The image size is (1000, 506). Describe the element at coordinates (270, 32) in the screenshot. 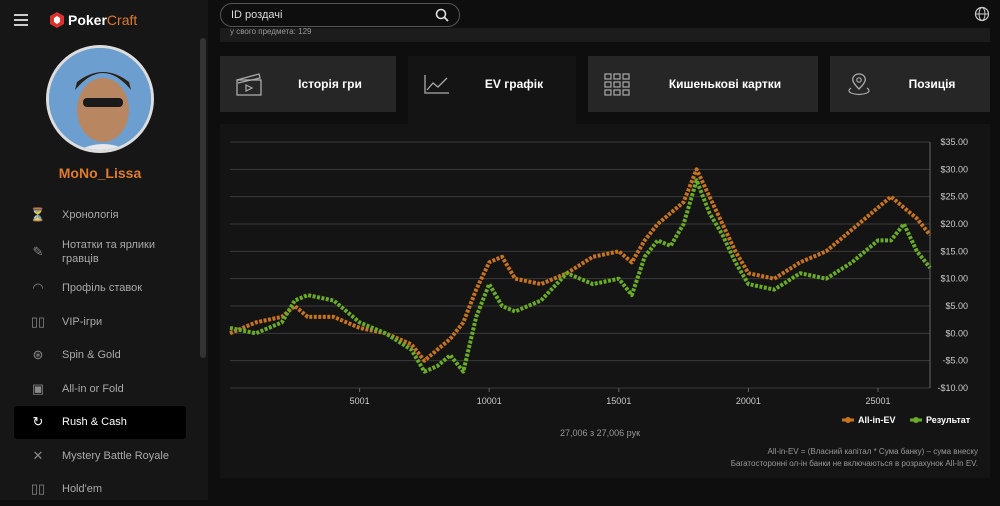

I see `subheader-text: у свого предмета: 129` at that location.